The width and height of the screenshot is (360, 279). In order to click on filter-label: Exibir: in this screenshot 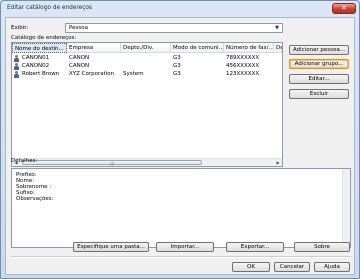, I will do `click(20, 28)`.